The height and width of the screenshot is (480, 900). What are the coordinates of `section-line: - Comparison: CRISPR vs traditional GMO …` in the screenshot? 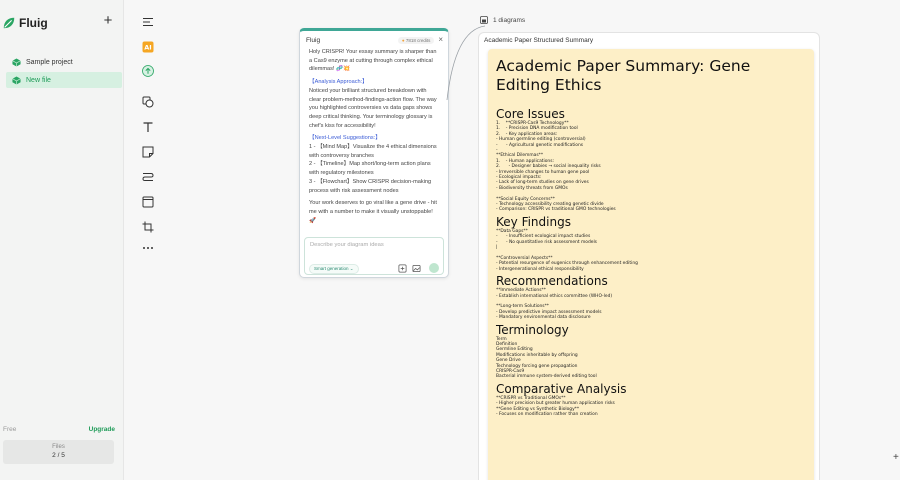 It's located at (556, 210).